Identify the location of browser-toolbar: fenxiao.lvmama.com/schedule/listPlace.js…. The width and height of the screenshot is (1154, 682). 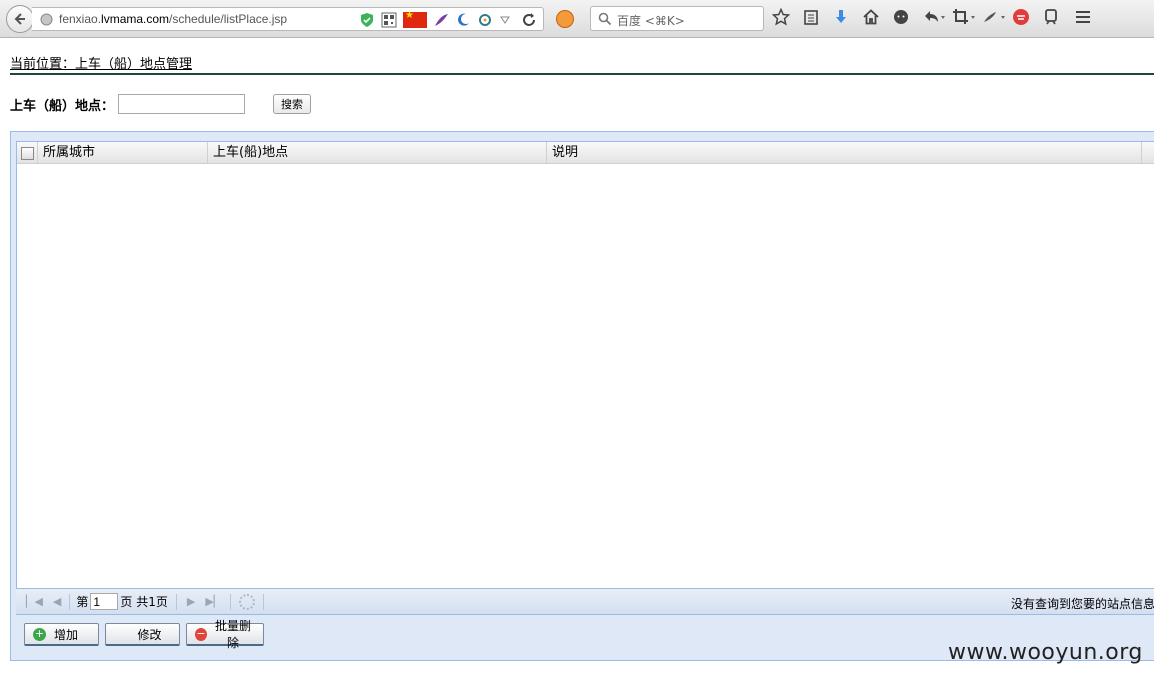
(577, 19).